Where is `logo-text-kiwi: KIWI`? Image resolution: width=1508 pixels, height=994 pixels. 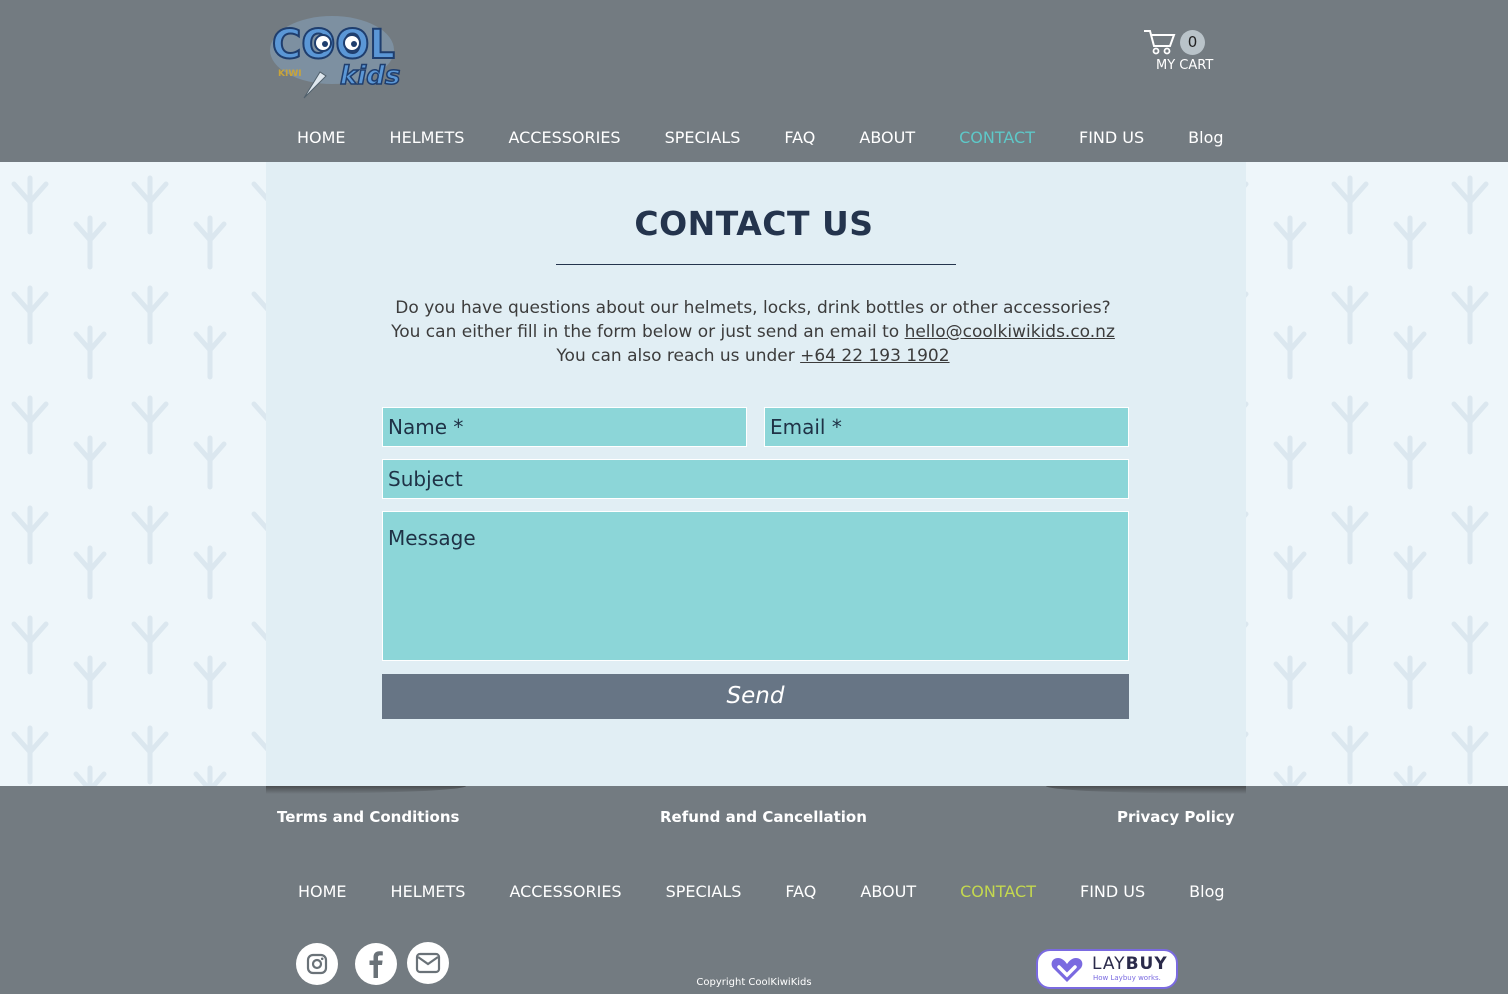 logo-text-kiwi: KIWI is located at coordinates (290, 74).